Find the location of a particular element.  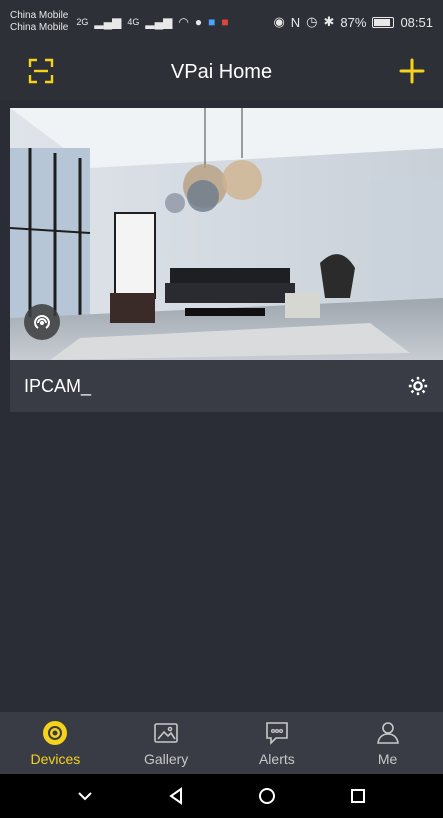

home-icon is located at coordinates (267, 796).